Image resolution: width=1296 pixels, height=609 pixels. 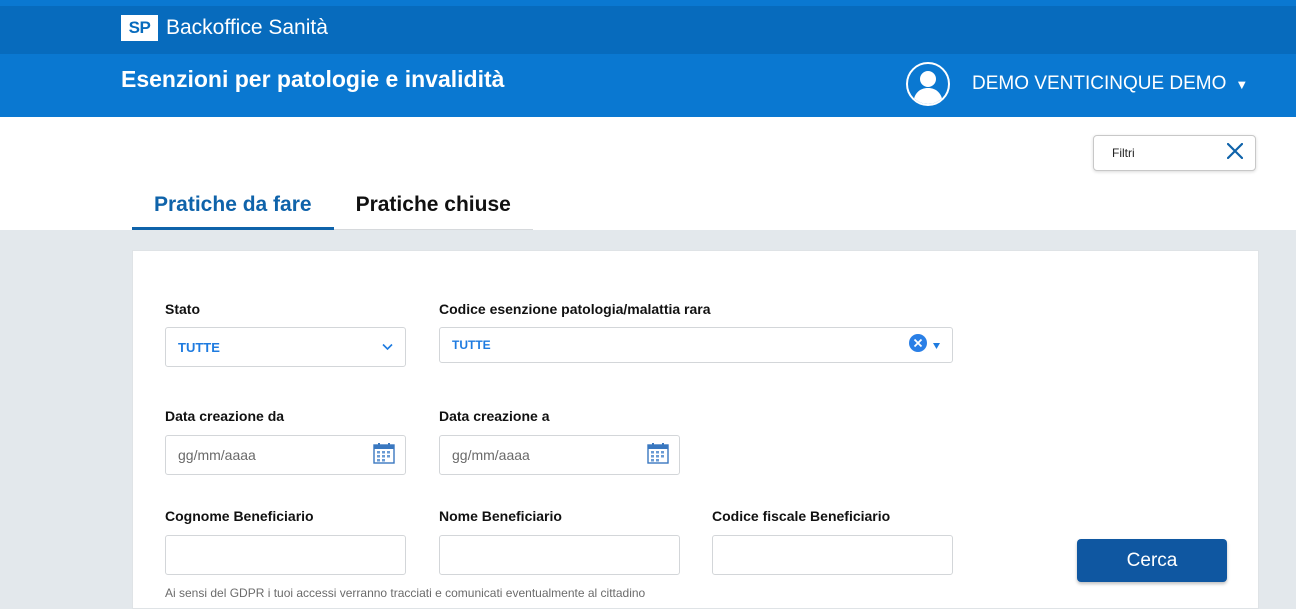 What do you see at coordinates (285, 347) in the screenshot?
I see `stato-select: TUTTE` at bounding box center [285, 347].